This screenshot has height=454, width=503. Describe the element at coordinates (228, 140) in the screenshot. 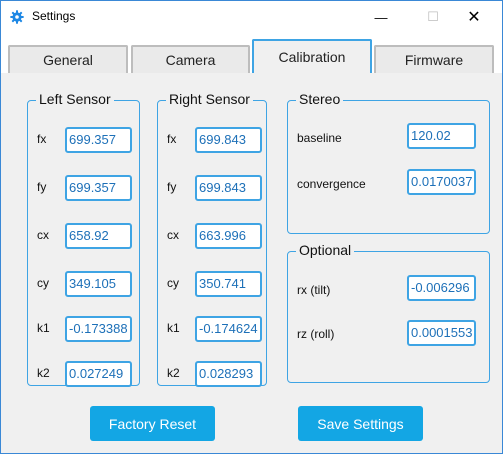

I see `right-fx-field: 699.843` at that location.